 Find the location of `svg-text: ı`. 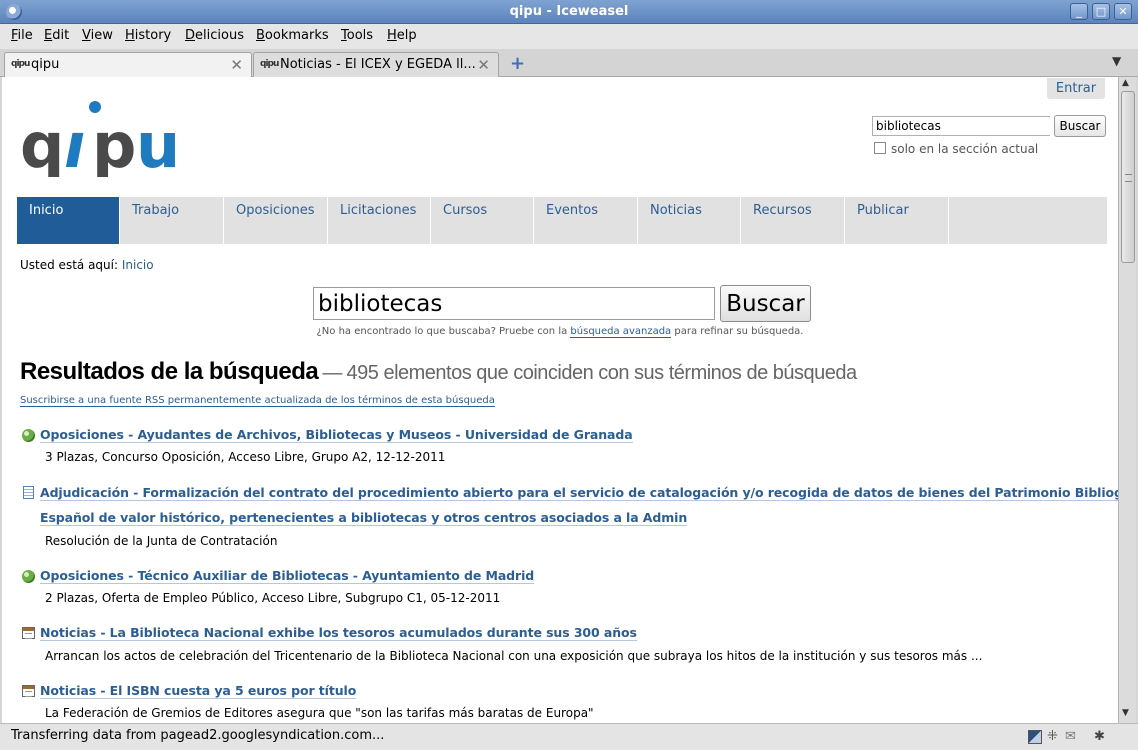

svg-text: ı is located at coordinates (74, 143).